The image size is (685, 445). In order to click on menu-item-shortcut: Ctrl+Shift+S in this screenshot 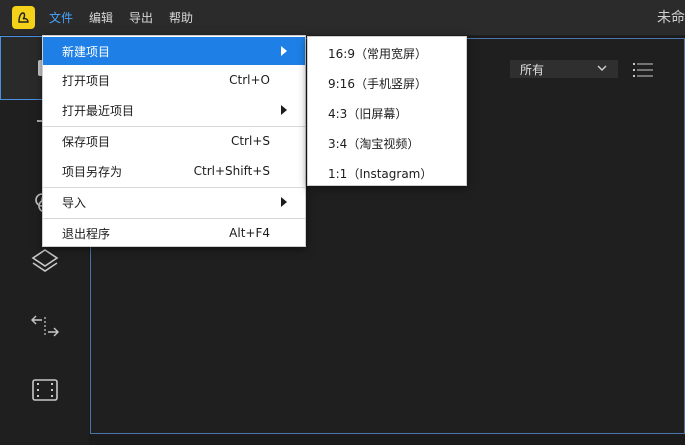, I will do `click(231, 171)`.